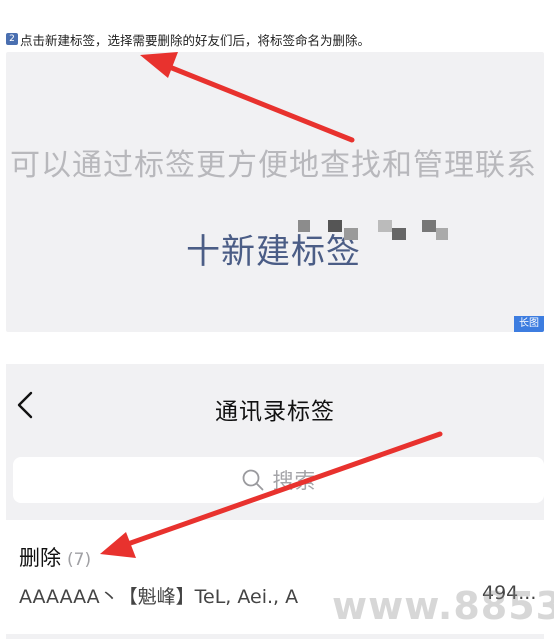  Describe the element at coordinates (294, 481) in the screenshot. I see `search-placeholder: 搜索` at that location.